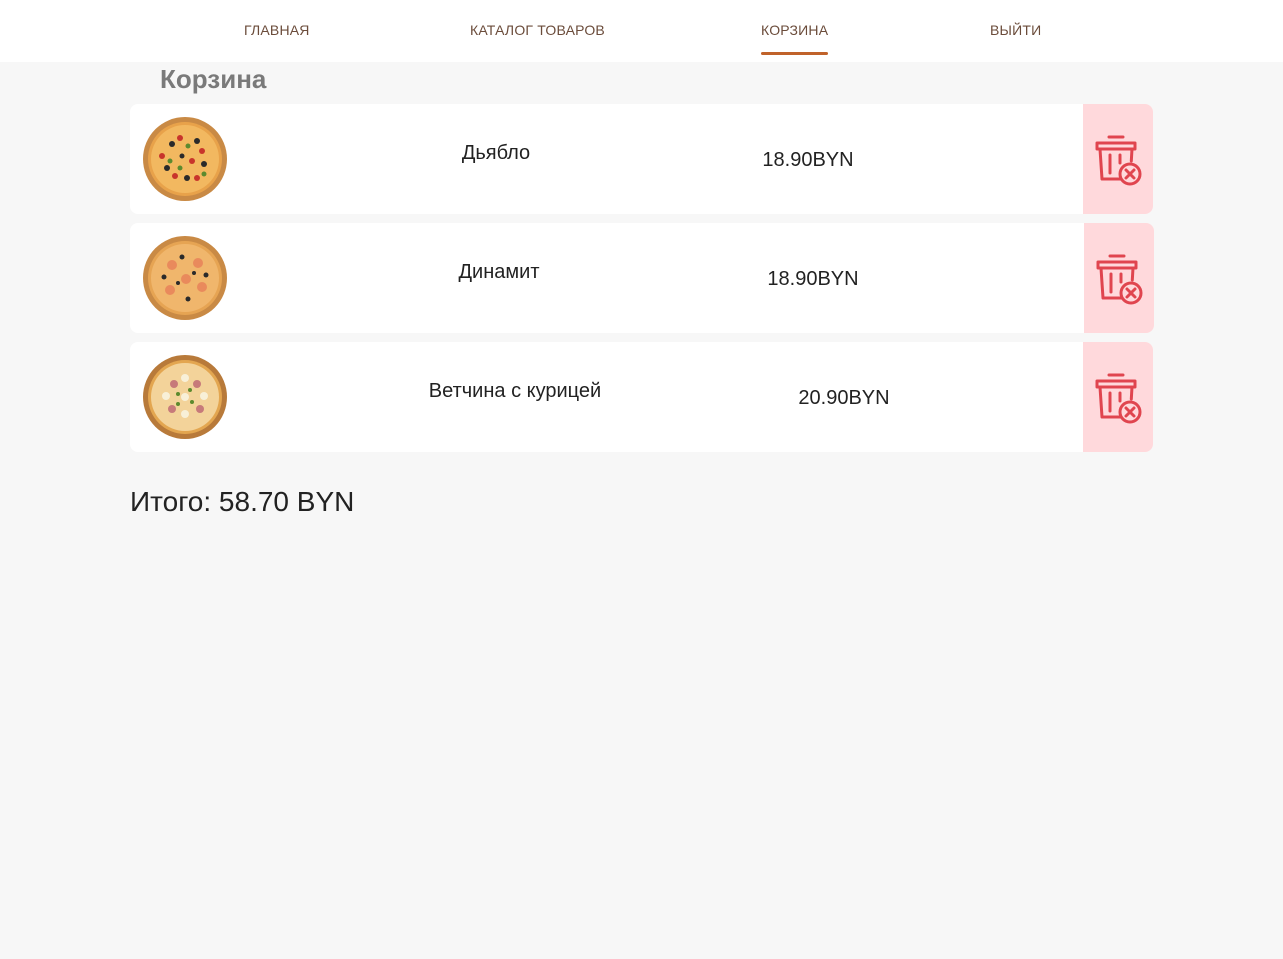  I want to click on cart-item: Ветчина с курицей 20.90BYN, so click(641, 397).